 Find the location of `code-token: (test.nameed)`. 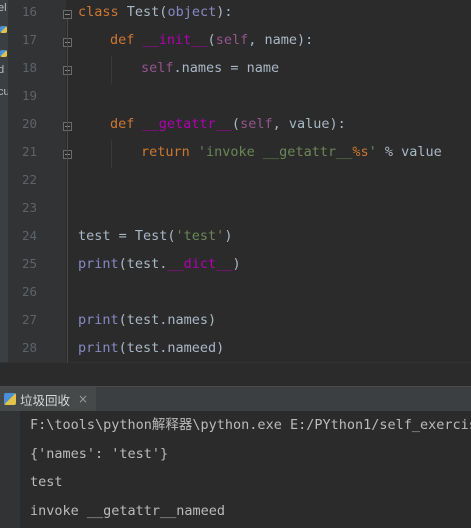

code-token: (test.nameed) is located at coordinates (171, 348).